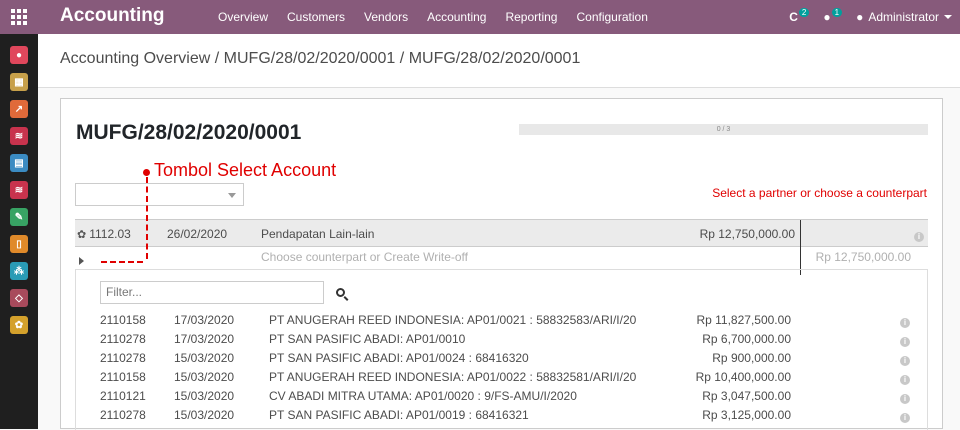 The width and height of the screenshot is (960, 430). What do you see at coordinates (837, 12) in the screenshot?
I see `messages-badge: 1` at bounding box center [837, 12].